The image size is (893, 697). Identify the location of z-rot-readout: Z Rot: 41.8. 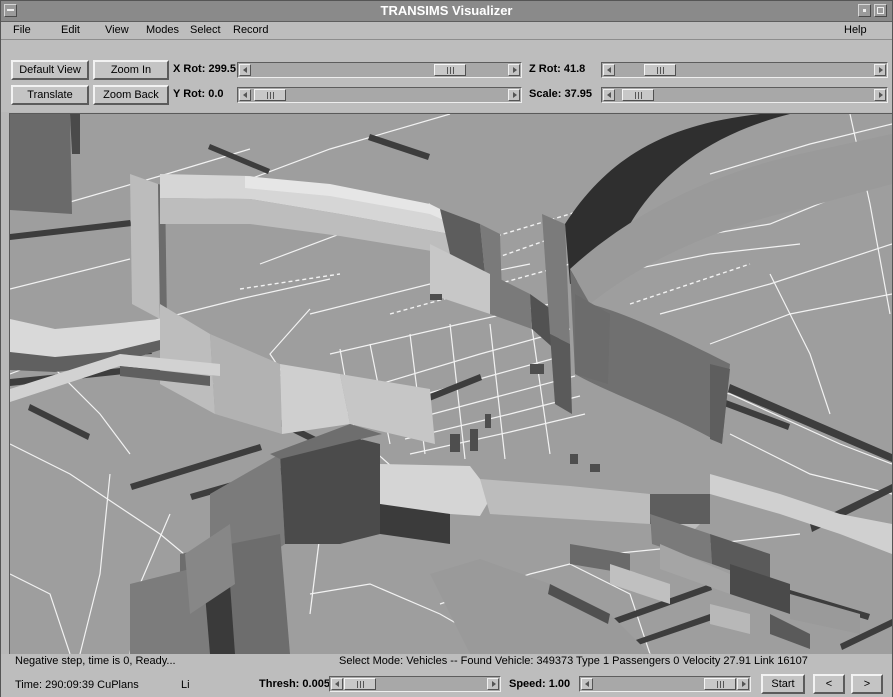
(557, 69).